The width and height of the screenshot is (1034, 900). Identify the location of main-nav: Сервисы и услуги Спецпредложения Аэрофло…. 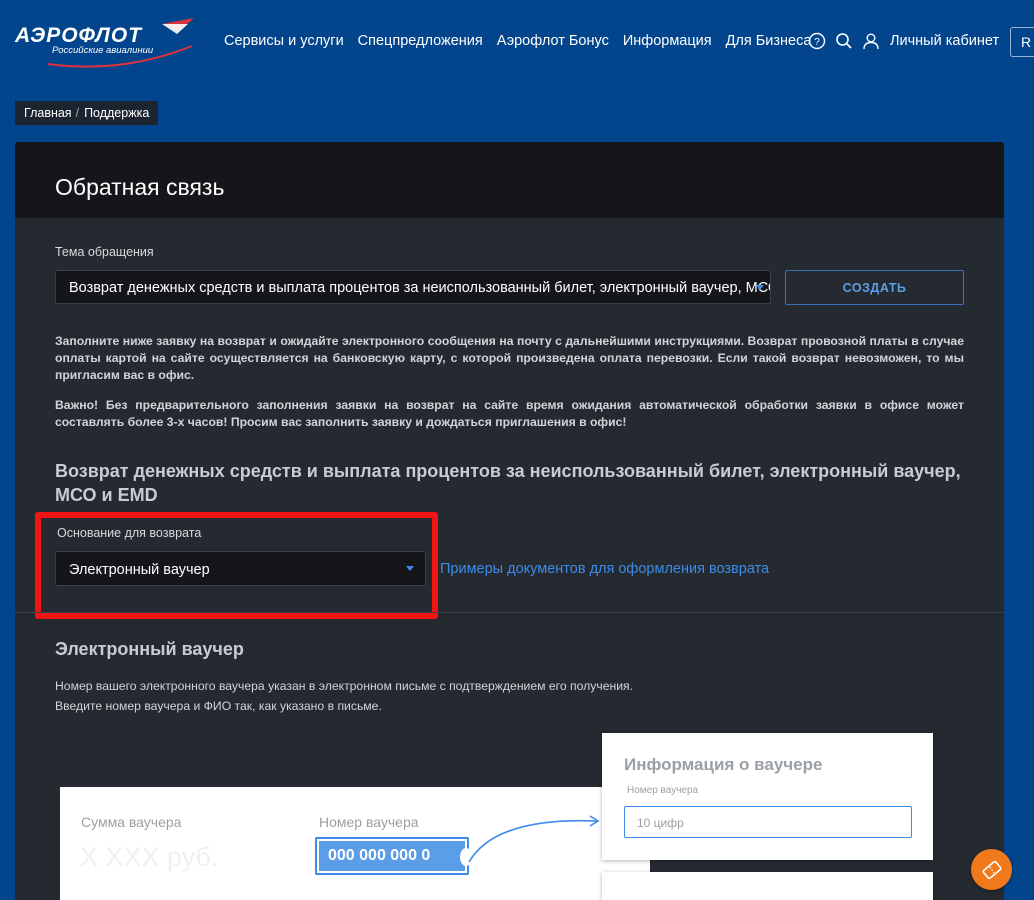
(524, 41).